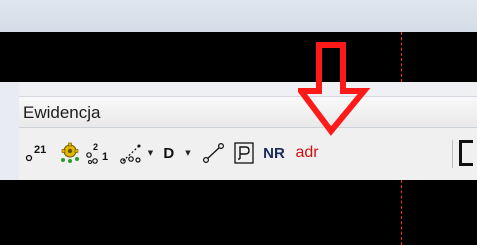  I want to click on red-arrow-icon, so click(334, 89).